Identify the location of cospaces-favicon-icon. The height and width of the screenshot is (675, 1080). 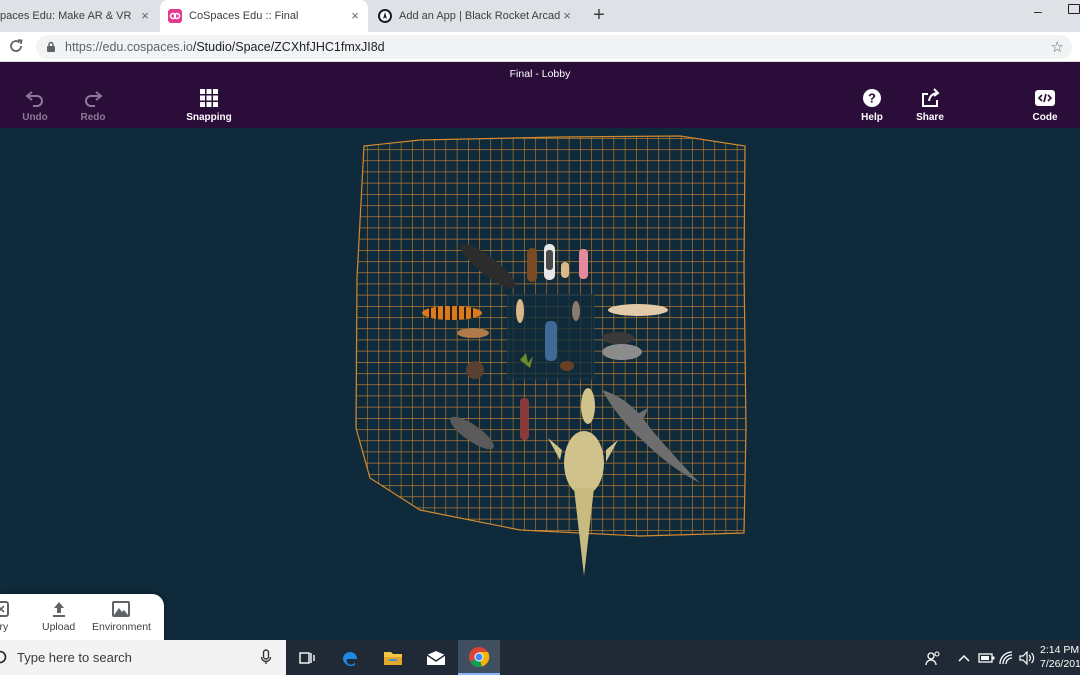
(175, 16).